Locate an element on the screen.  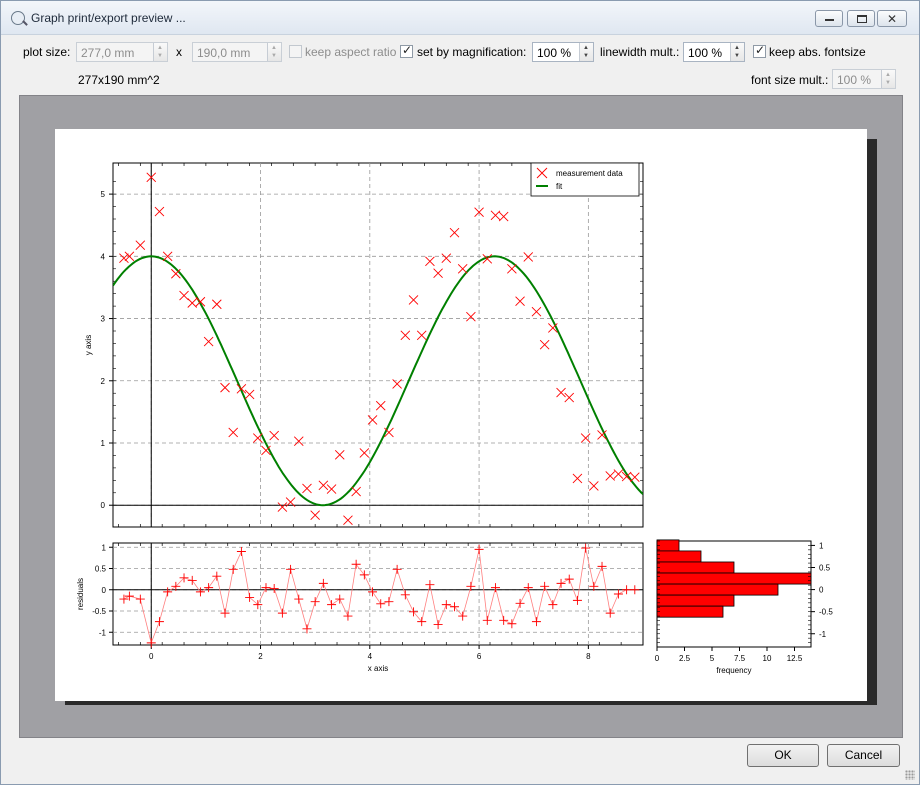
maximize-icon is located at coordinates (862, 19).